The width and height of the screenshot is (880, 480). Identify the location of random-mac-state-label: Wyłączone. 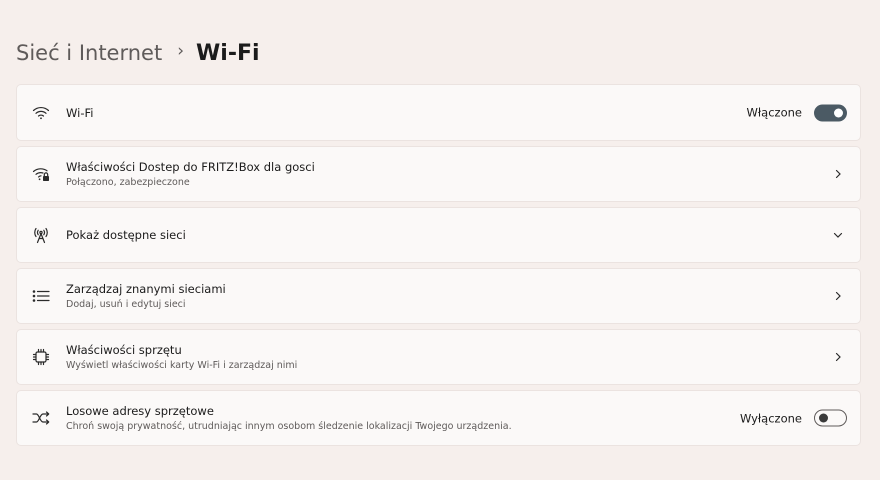
(770, 418).